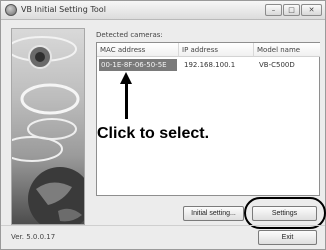  What do you see at coordinates (208, 65) in the screenshot?
I see `camera-row-ip: 192.168.100.1` at bounding box center [208, 65].